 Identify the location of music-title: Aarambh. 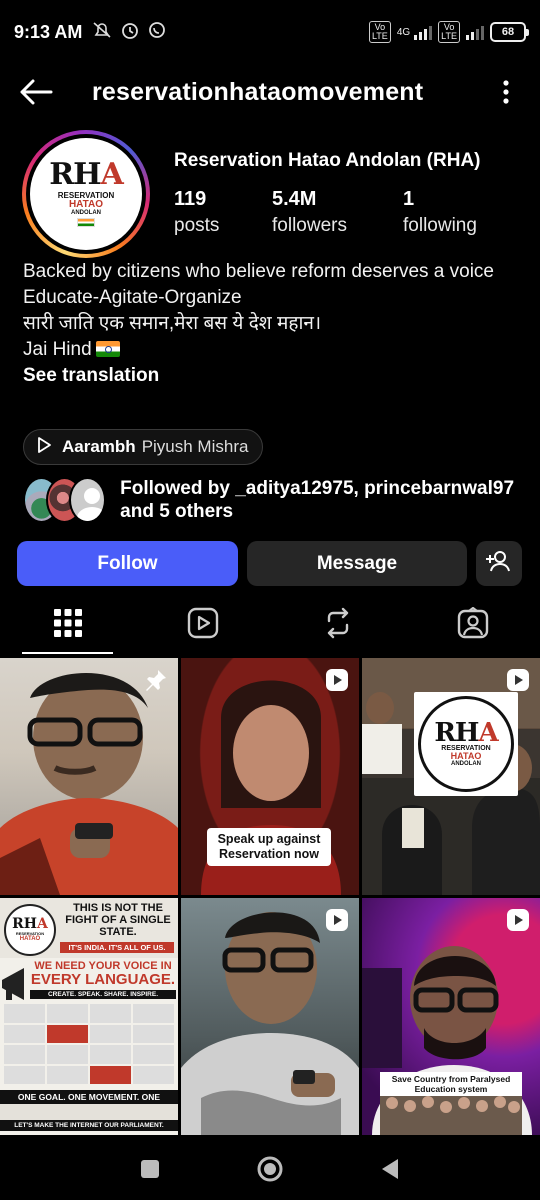
(99, 446).